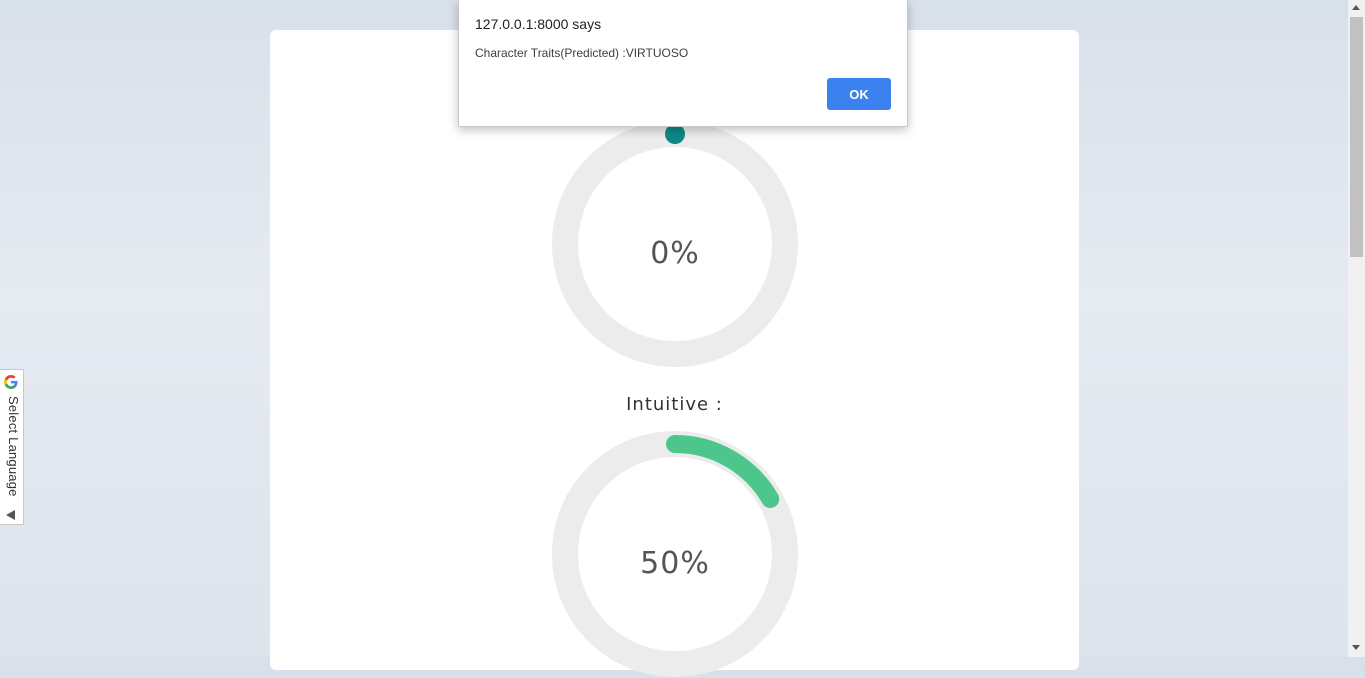 This screenshot has height=678, width=1365. Describe the element at coordinates (582, 53) in the screenshot. I see `dialog-message: Character Traits(Predicted) :VIRTUOSO` at that location.